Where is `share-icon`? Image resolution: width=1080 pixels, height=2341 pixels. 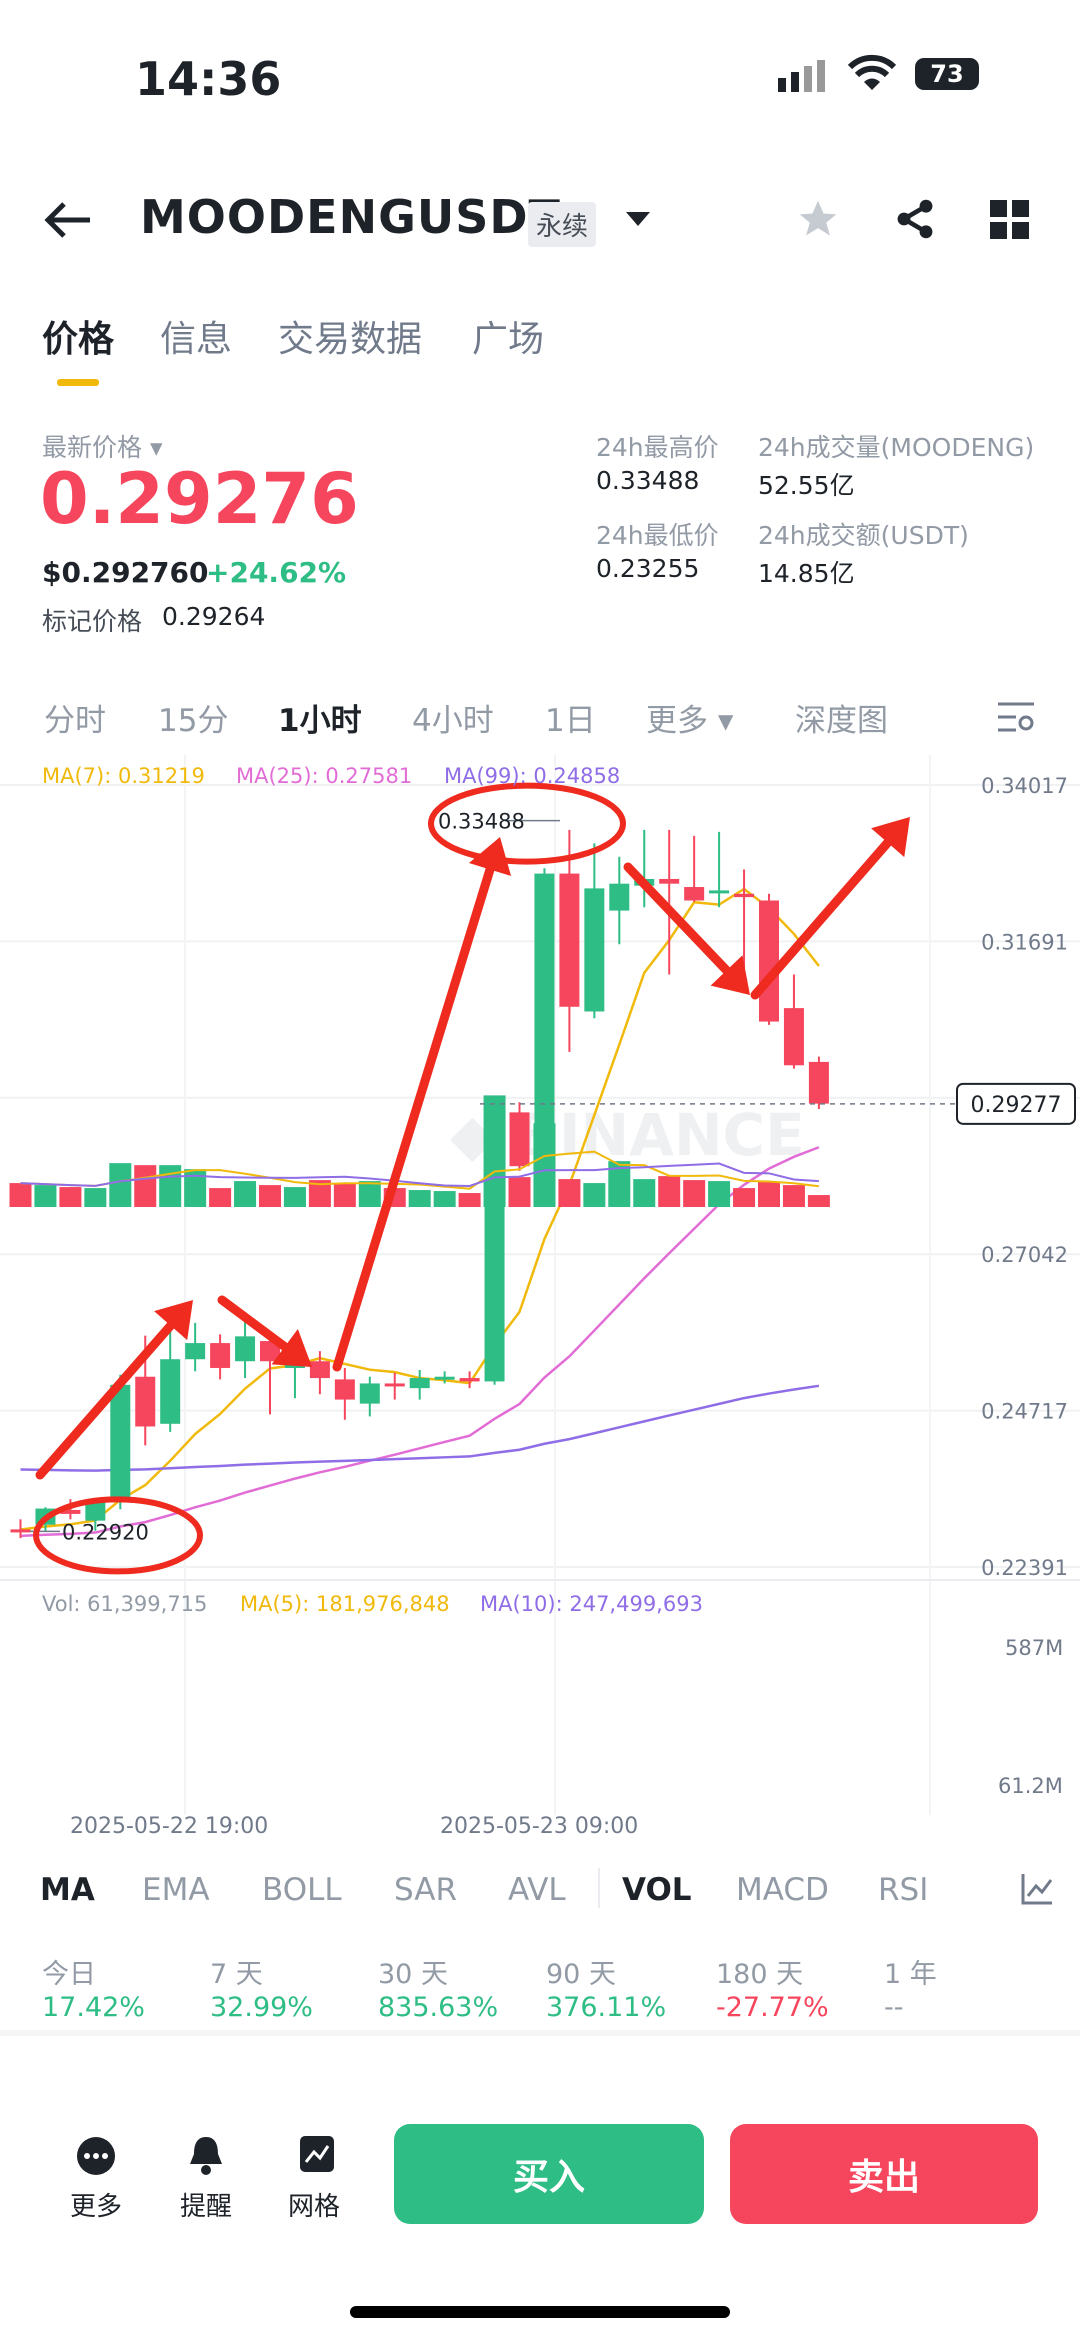 share-icon is located at coordinates (915, 221).